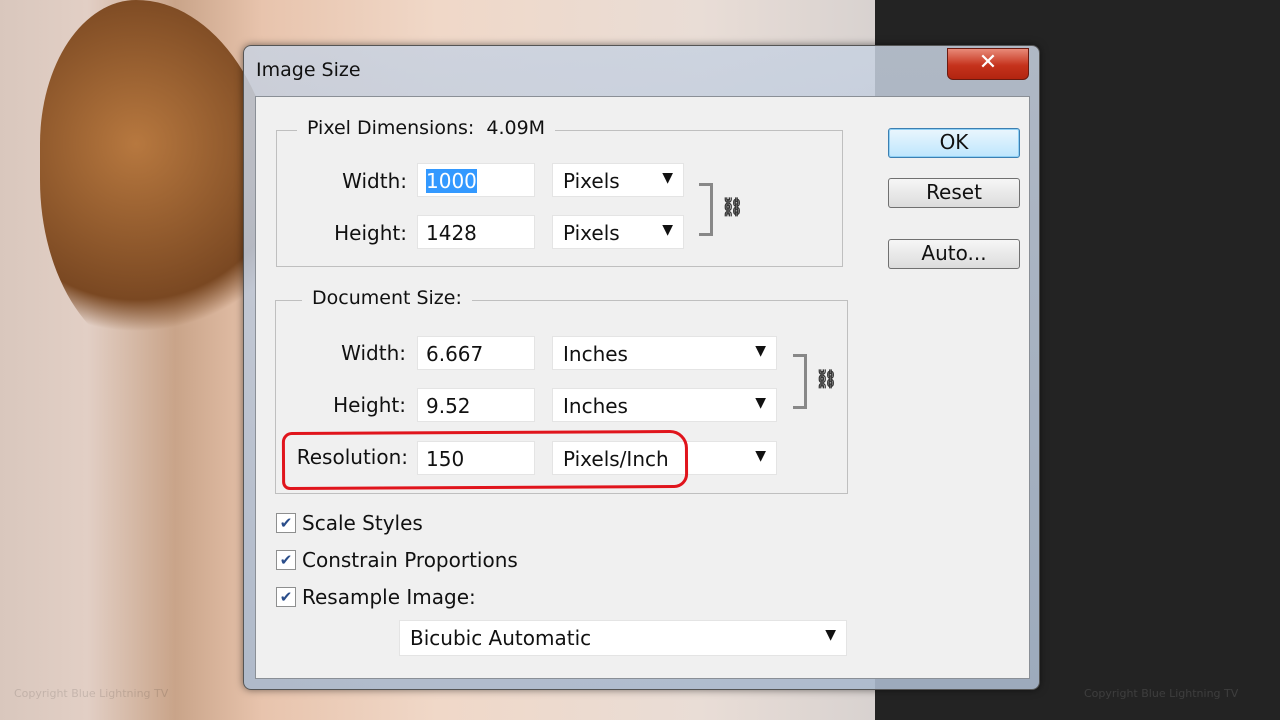 Image resolution: width=1280 pixels, height=720 pixels. What do you see at coordinates (389, 597) in the screenshot?
I see `resample-image-label: Resample Image:` at bounding box center [389, 597].